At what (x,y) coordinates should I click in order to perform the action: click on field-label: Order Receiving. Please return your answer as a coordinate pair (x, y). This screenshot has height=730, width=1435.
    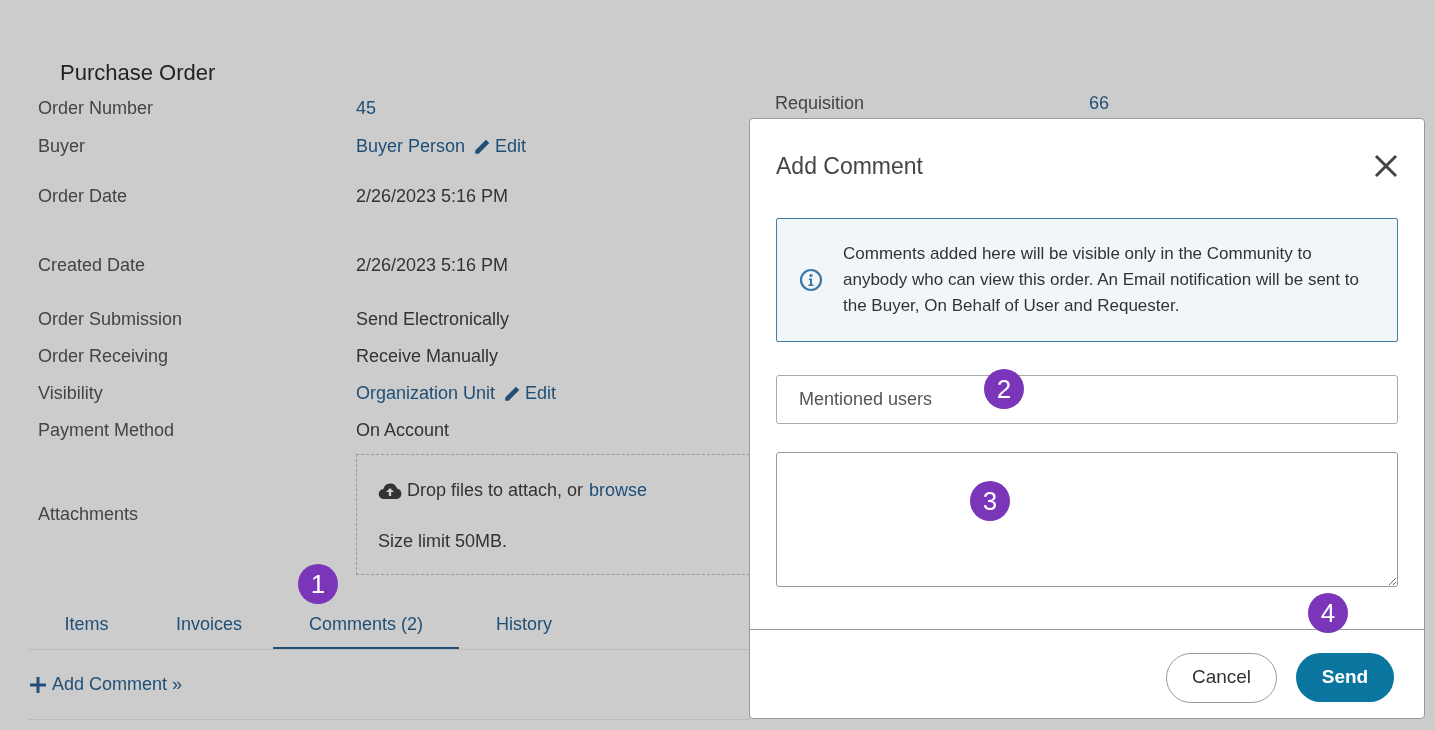
    Looking at the image, I should click on (103, 356).